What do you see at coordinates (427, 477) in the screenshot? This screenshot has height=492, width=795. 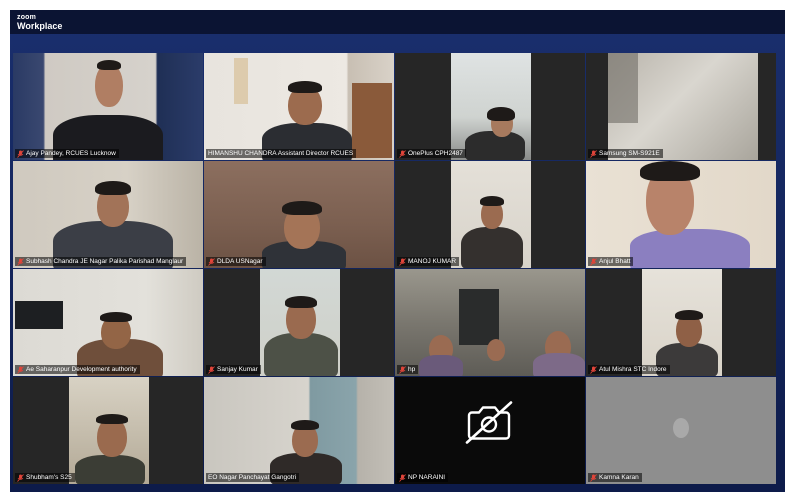 I see `participant-name: NP NARAINI` at bounding box center [427, 477].